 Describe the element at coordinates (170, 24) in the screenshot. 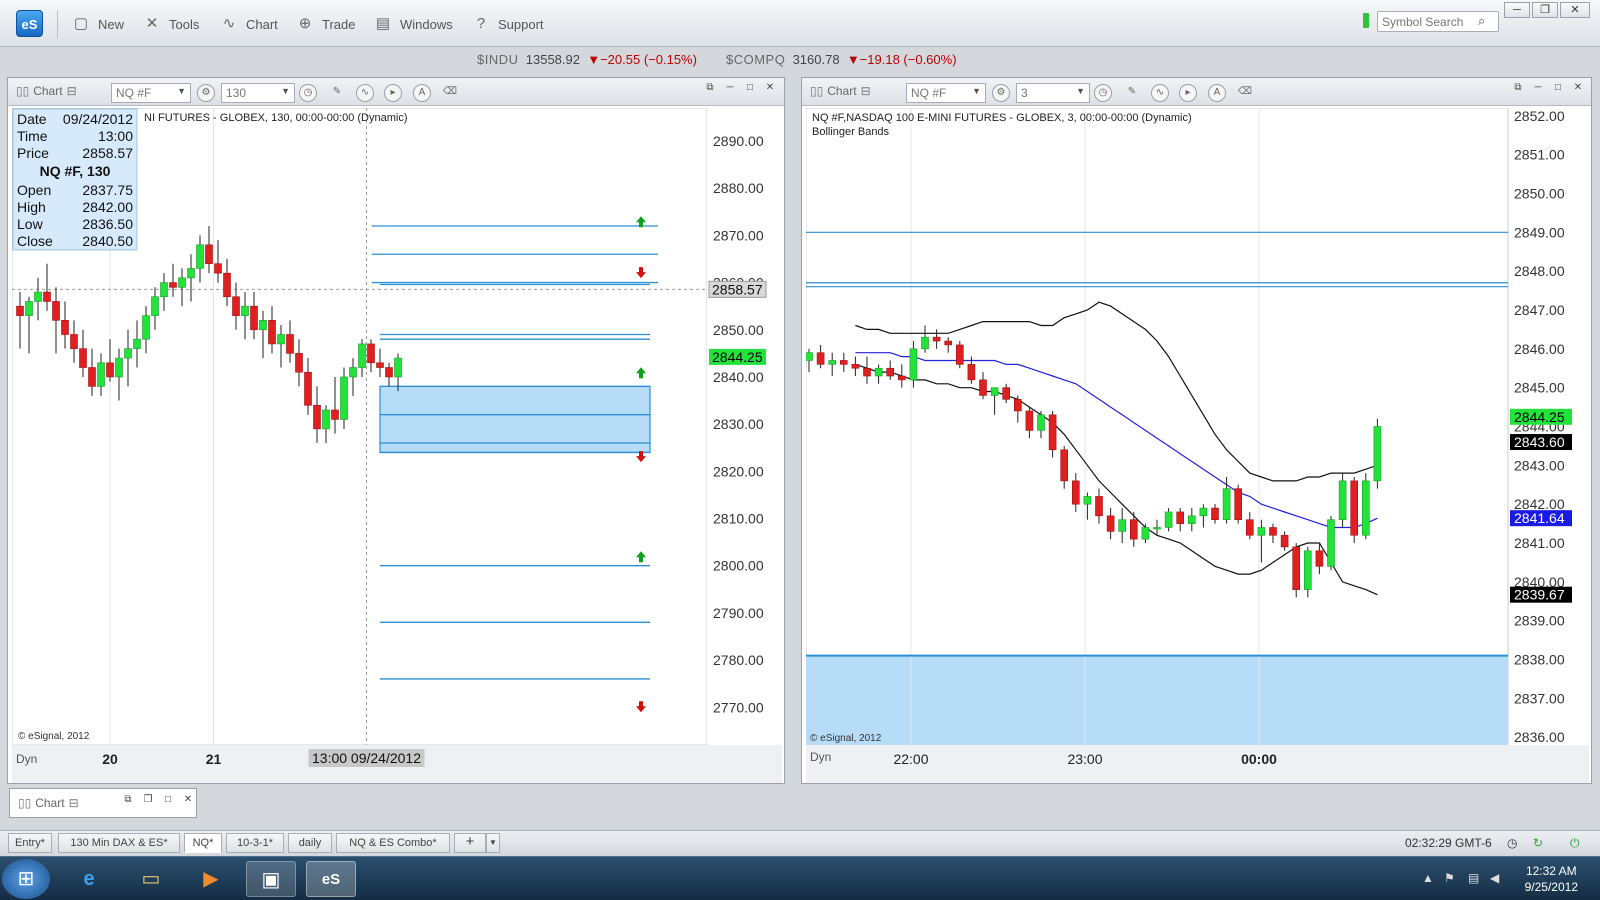

I see `tools-button: ✕ Tools` at that location.